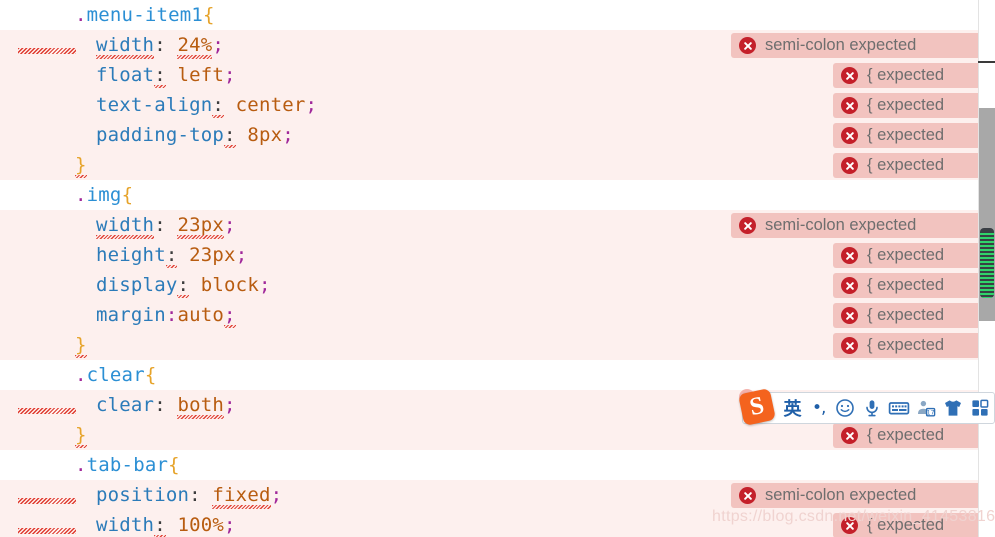 The width and height of the screenshot is (995, 537). Describe the element at coordinates (980, 408) in the screenshot. I see `toolbox-grid-icon` at that location.